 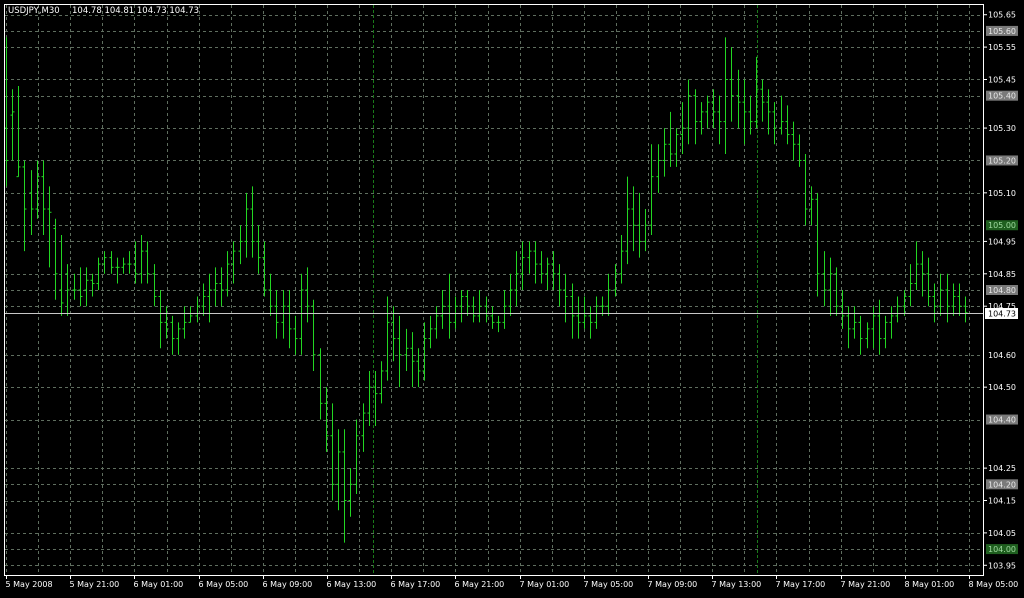 I want to click on price-level-label: 104.20, so click(x=1002, y=484).